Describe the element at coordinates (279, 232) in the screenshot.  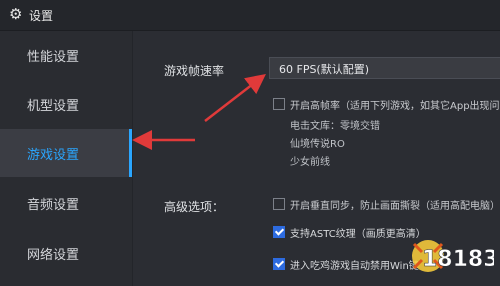
I see `astc-checkbox` at that location.